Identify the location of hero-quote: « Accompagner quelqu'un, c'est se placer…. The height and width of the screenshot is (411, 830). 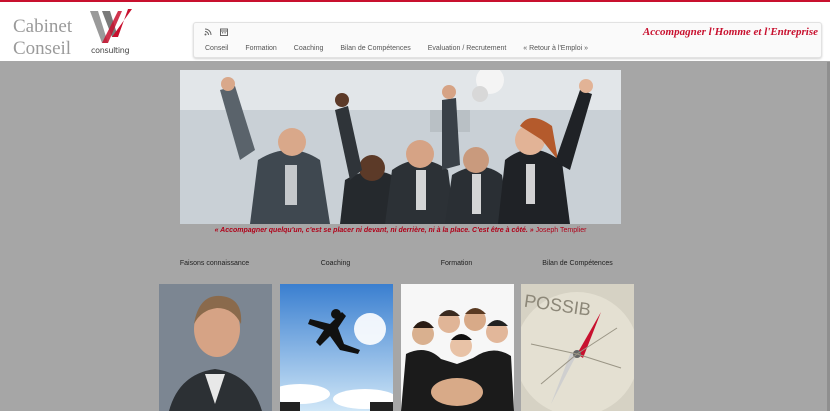
(400, 230).